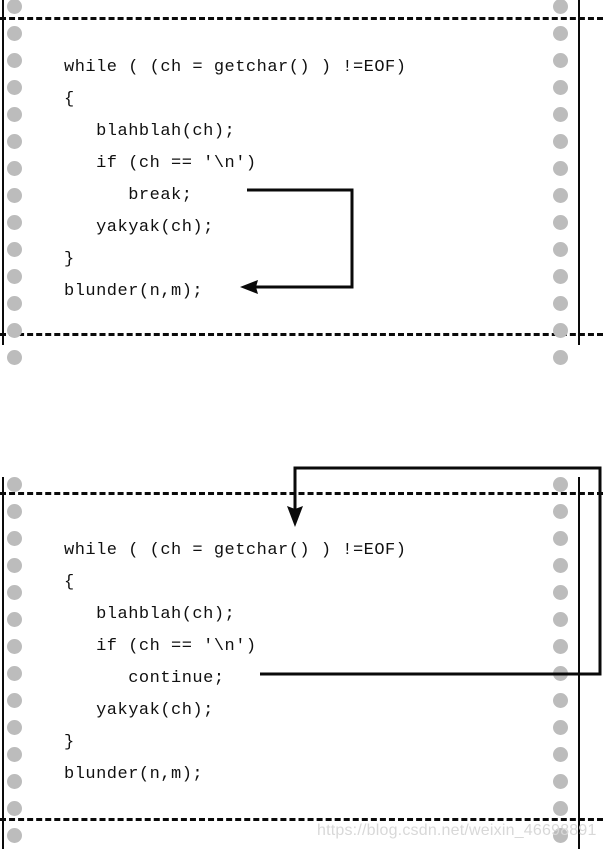 This screenshot has height=849, width=603. Describe the element at coordinates (144, 678) in the screenshot. I see `code-line: continue;` at that location.